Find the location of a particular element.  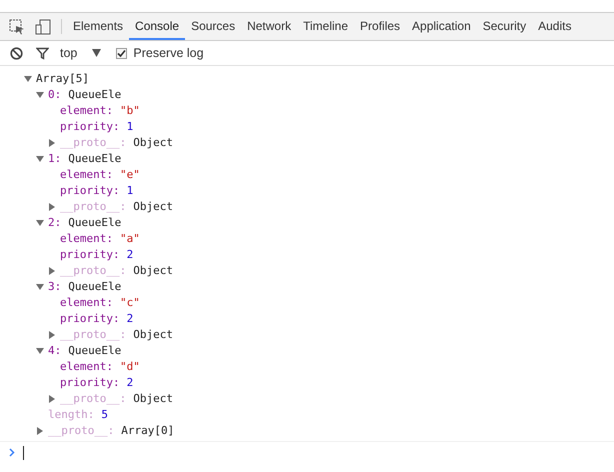

property-value: "e" is located at coordinates (130, 174).